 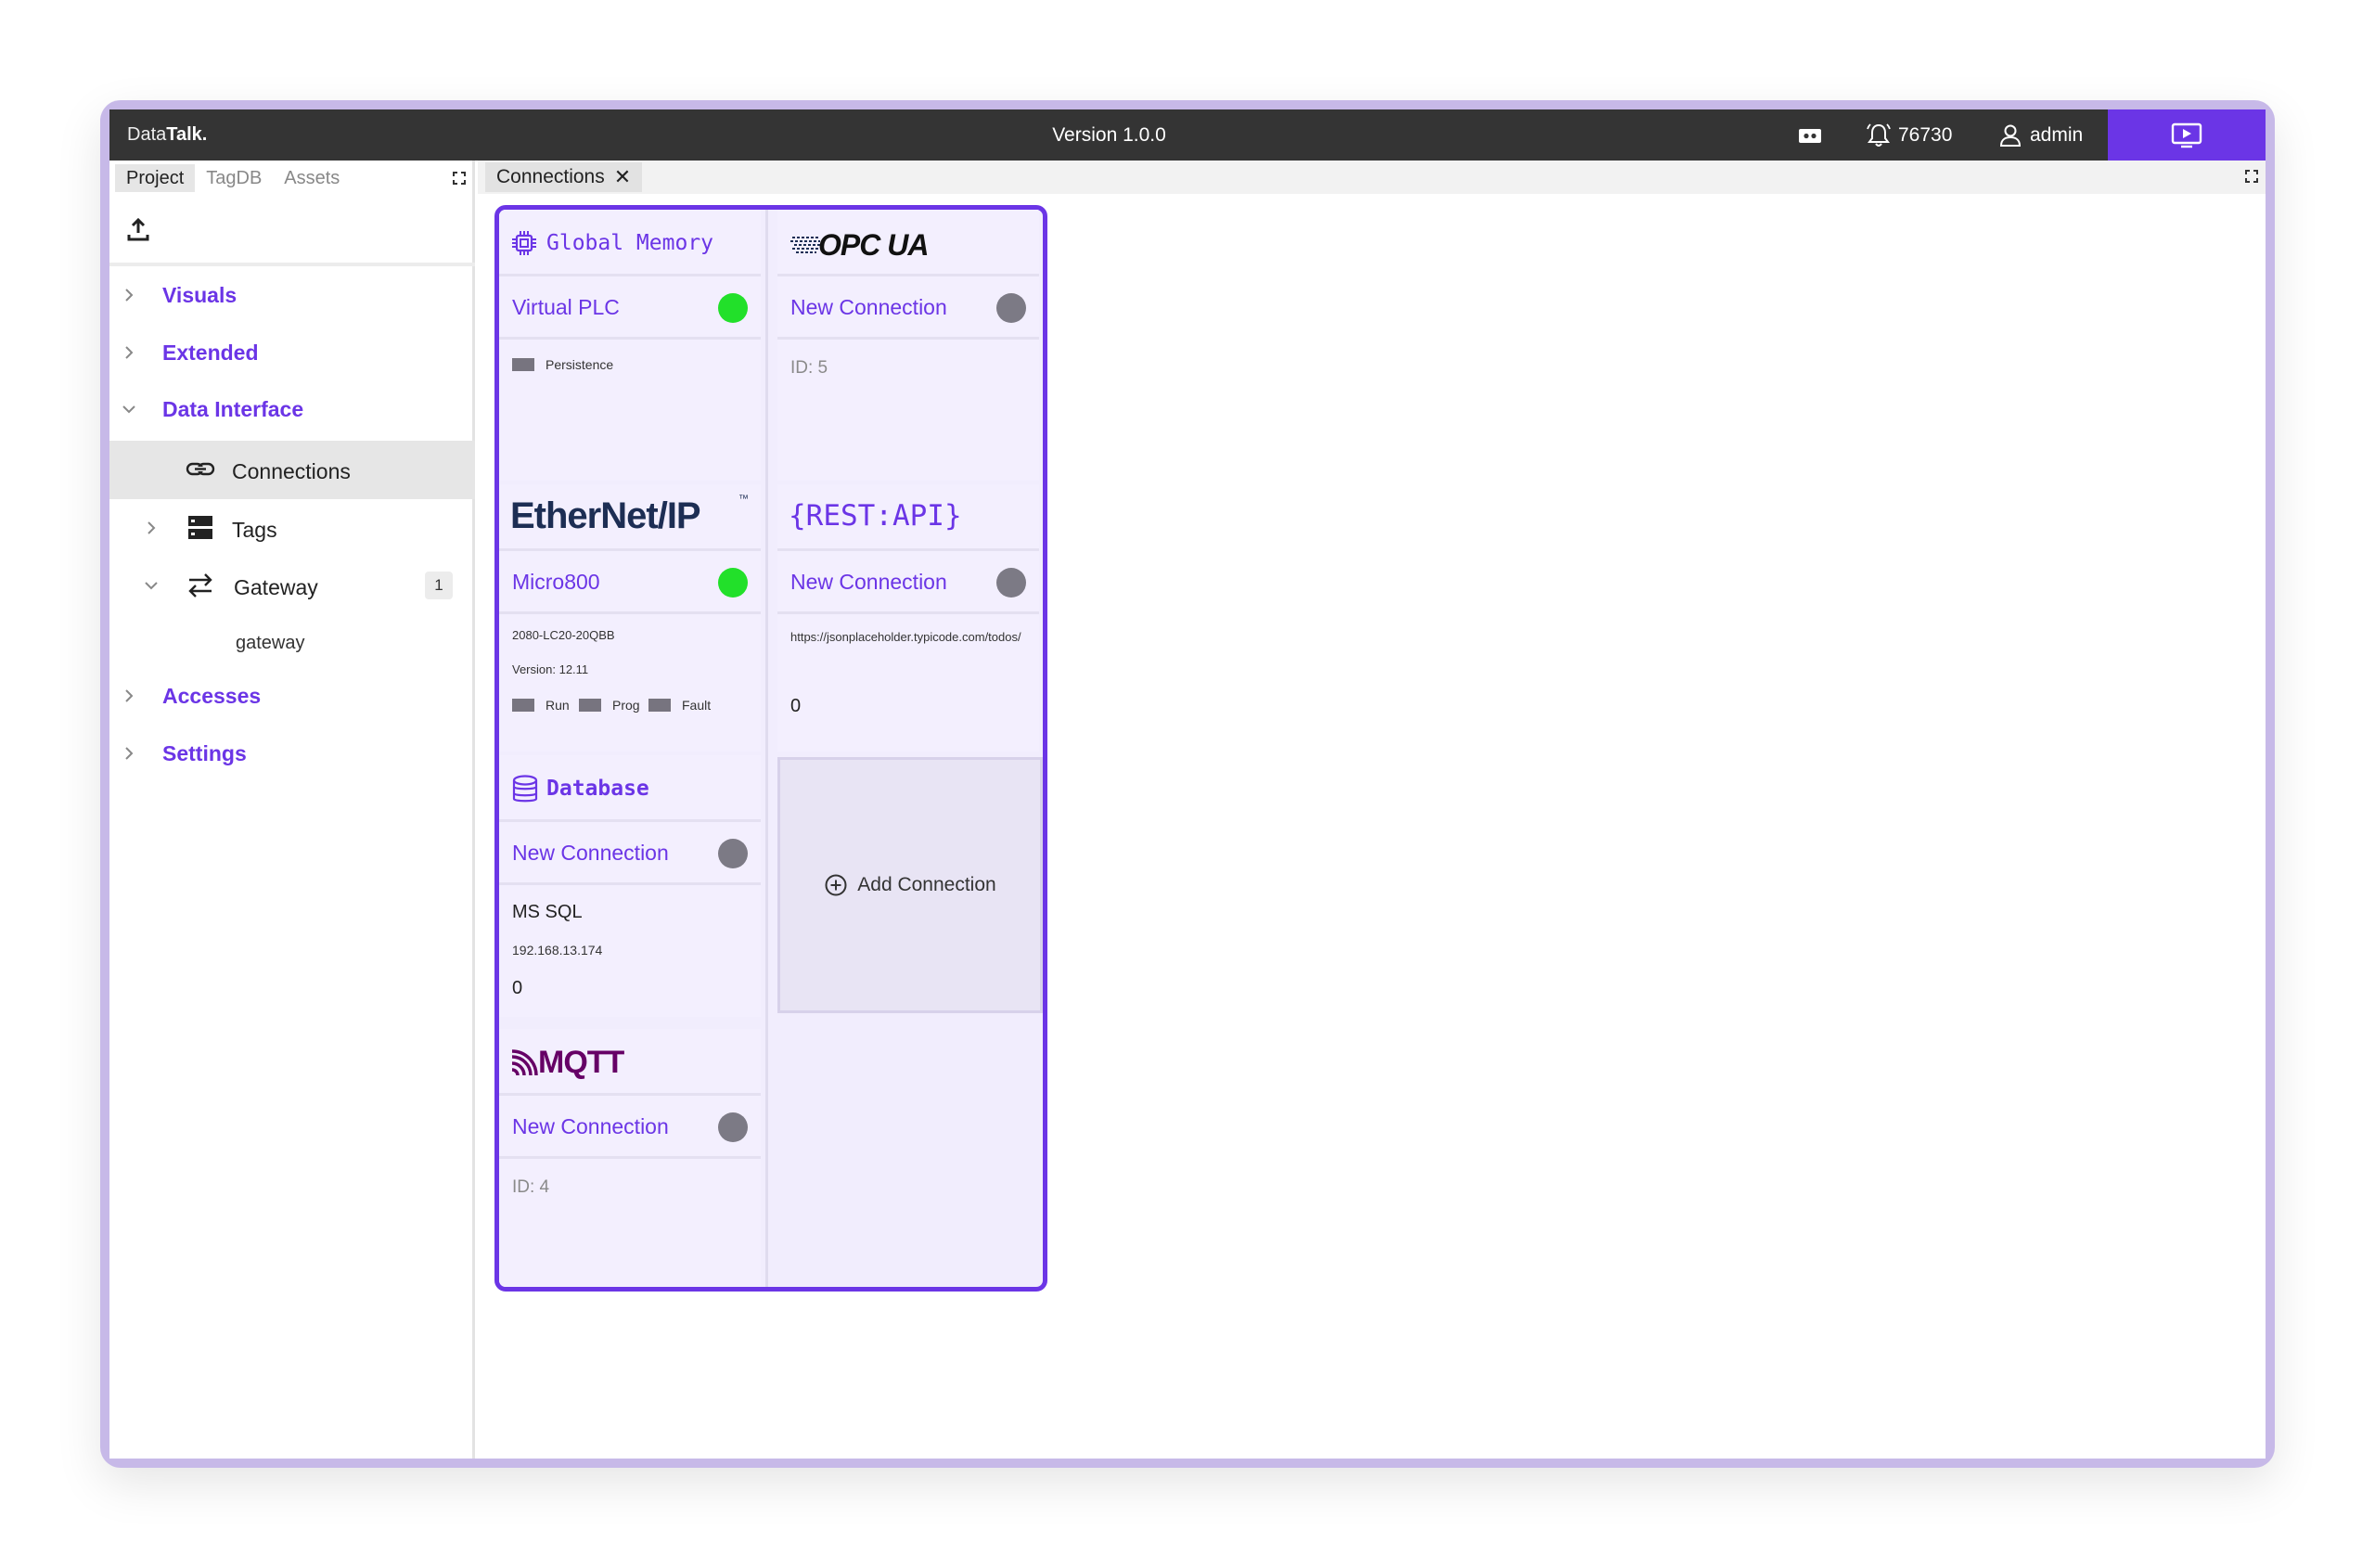 What do you see at coordinates (766, 749) in the screenshot?
I see `column-divider` at bounding box center [766, 749].